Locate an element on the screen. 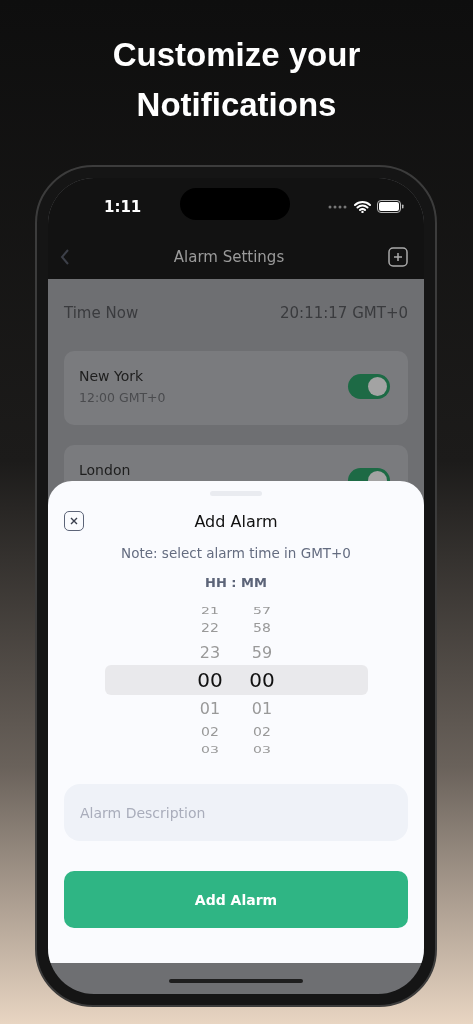 The height and width of the screenshot is (1024, 473). picker-row: 00 00 is located at coordinates (236, 680).